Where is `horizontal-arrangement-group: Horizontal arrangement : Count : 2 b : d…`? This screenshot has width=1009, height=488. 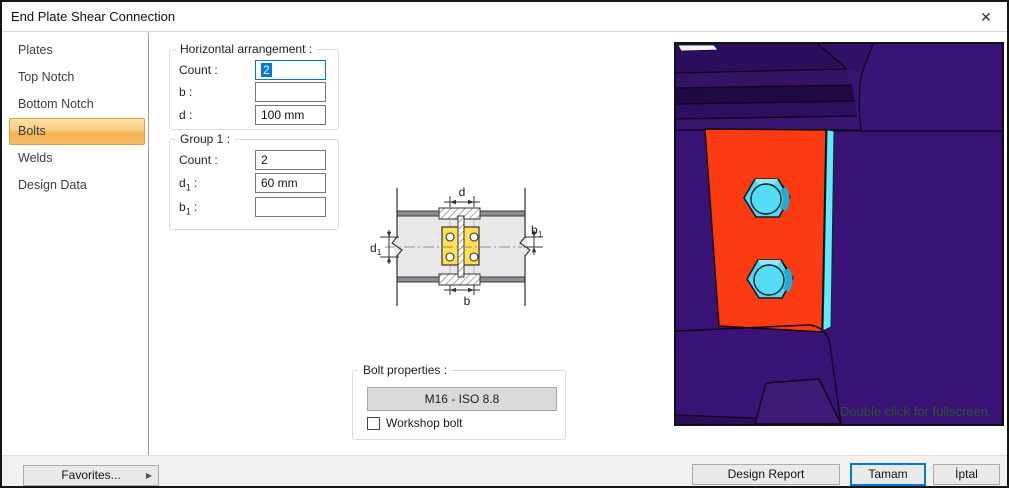 horizontal-arrangement-group: Horizontal arrangement : Count : 2 b : d… is located at coordinates (254, 86).